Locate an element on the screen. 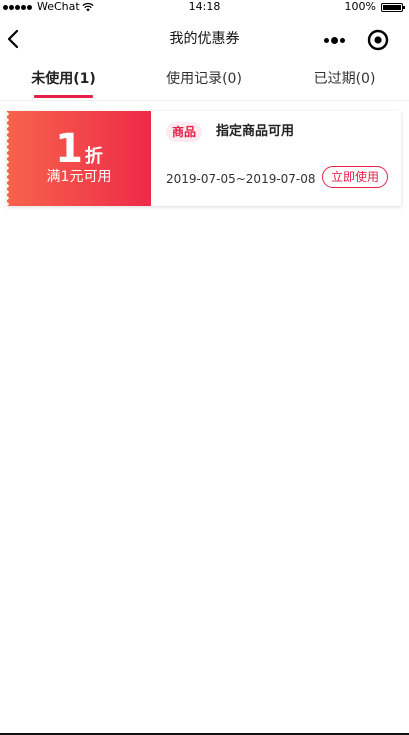 Image resolution: width=409 pixels, height=735 pixels. tab-usage-history: 使用记录(0) is located at coordinates (204, 81).